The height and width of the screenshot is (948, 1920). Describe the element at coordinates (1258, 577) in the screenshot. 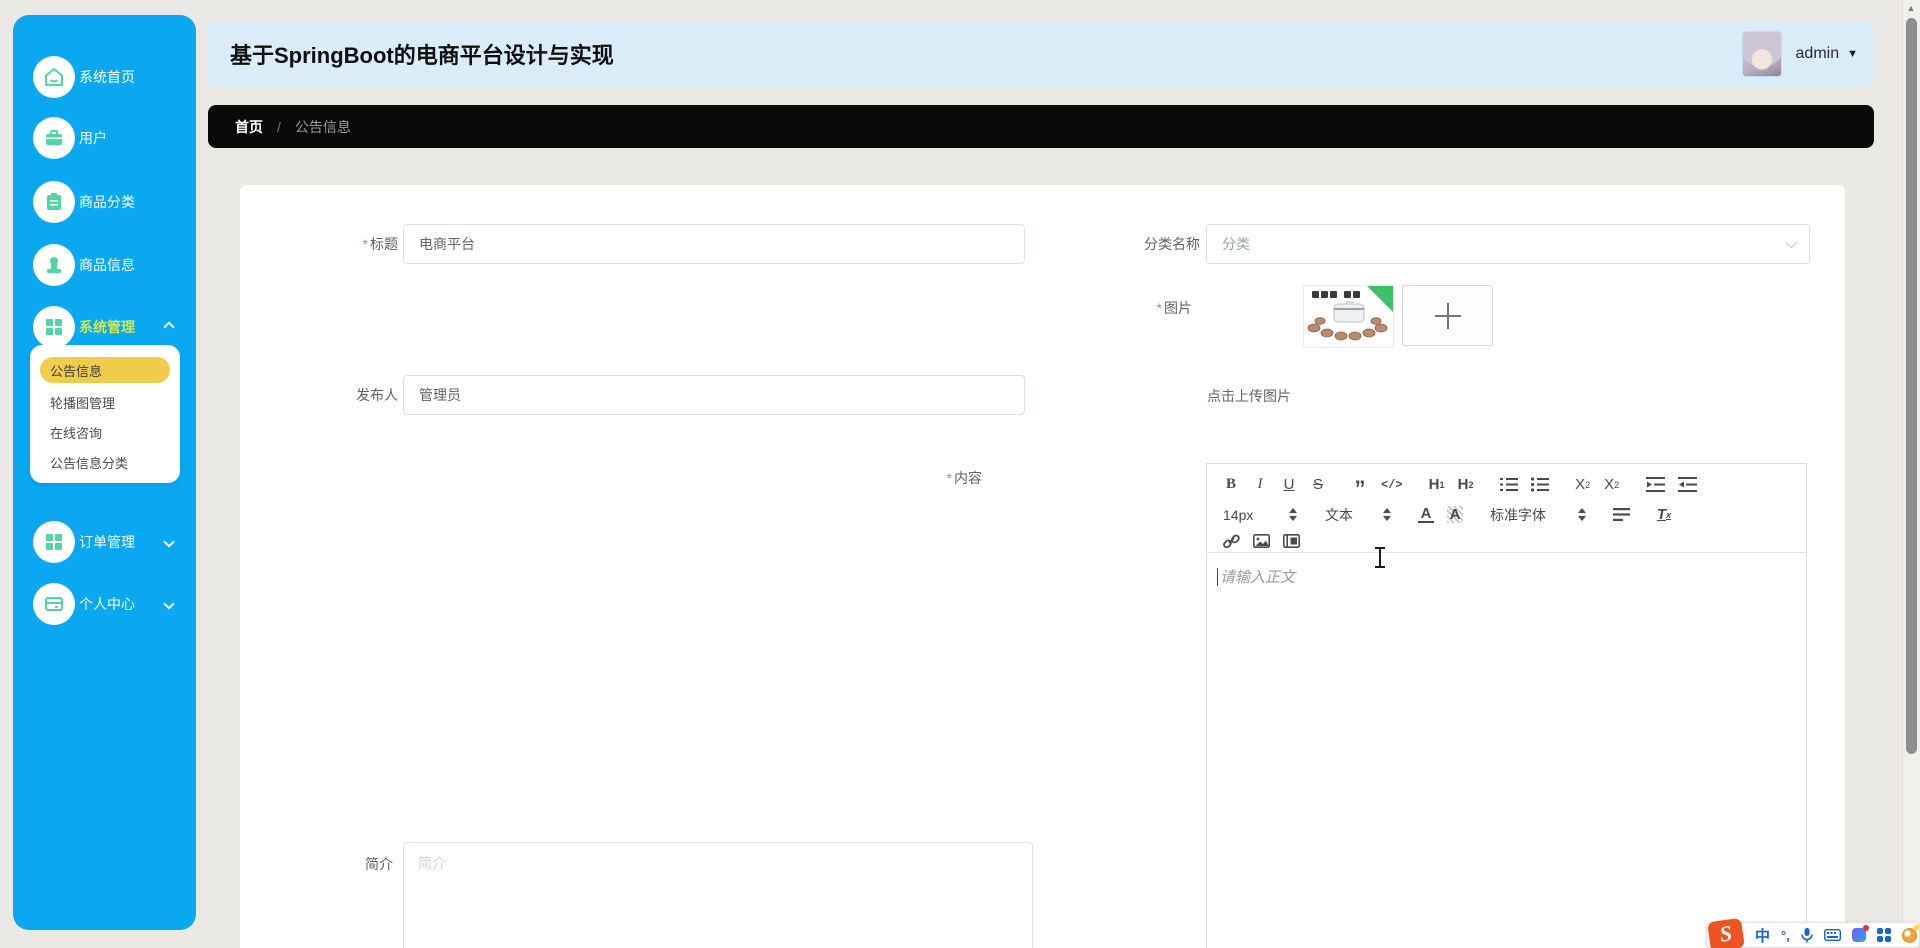

I see `editor-placeholder: 请输入正文` at that location.